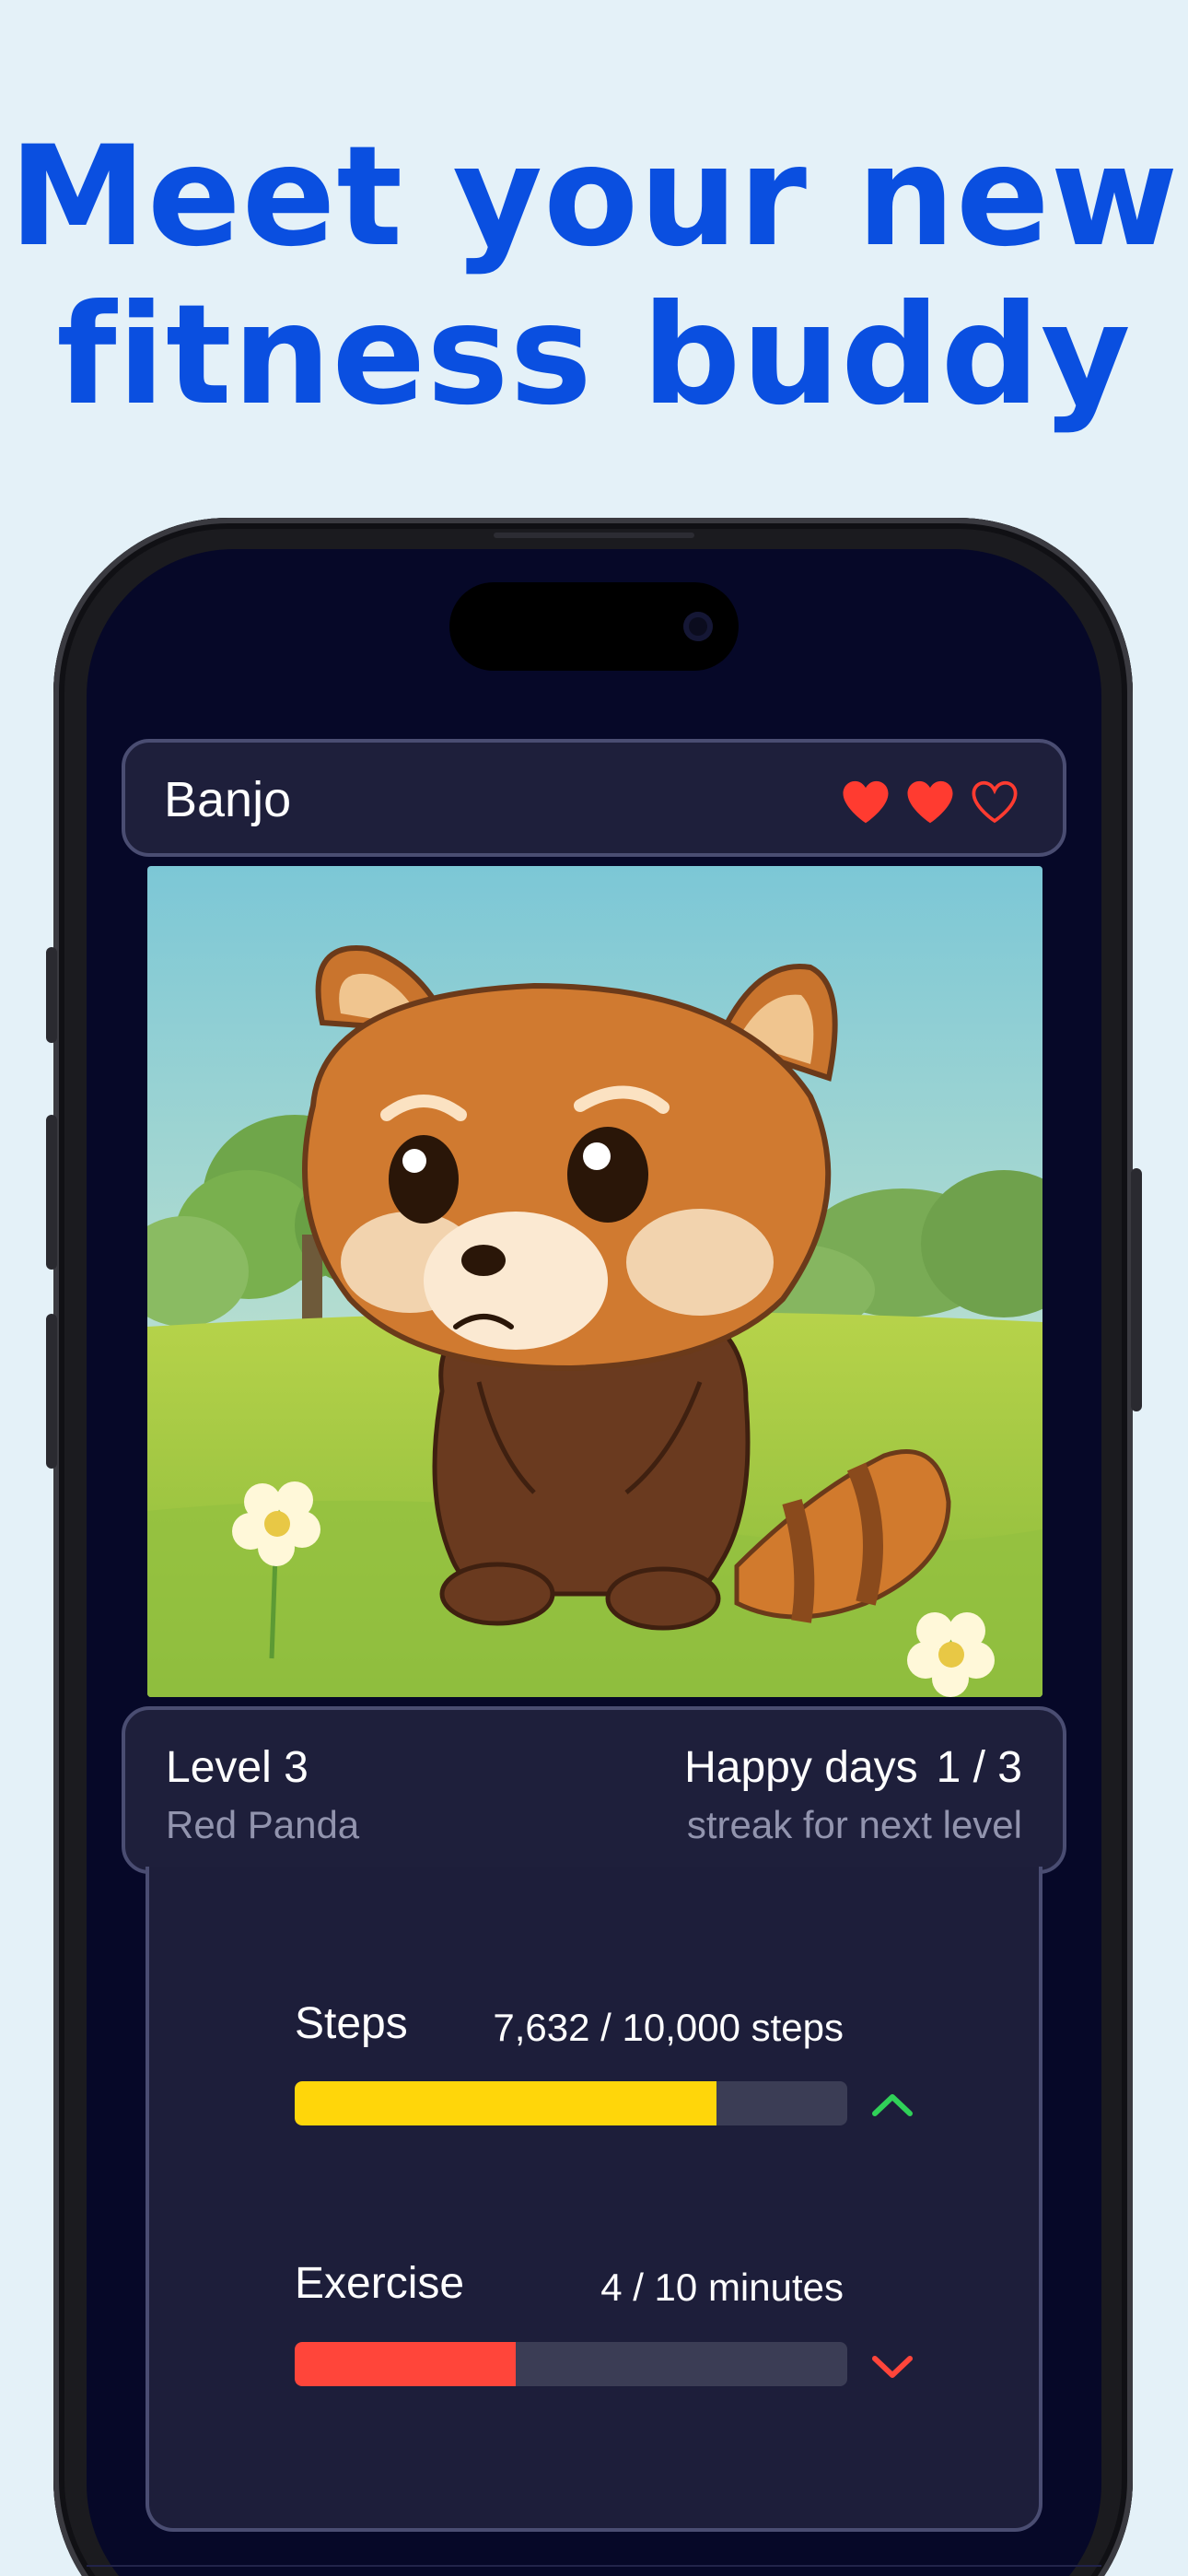  Describe the element at coordinates (995, 802) in the screenshot. I see `heart-empty-icon` at that location.